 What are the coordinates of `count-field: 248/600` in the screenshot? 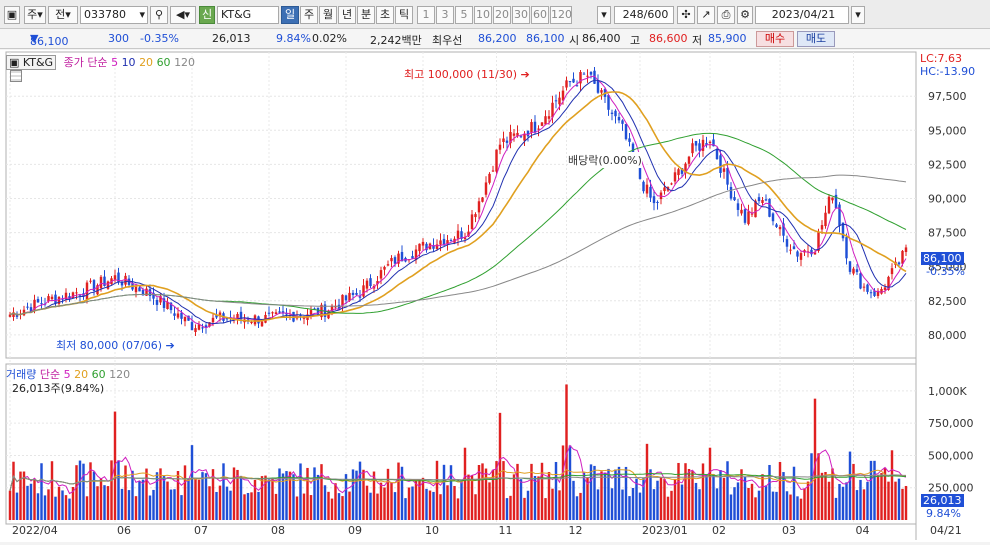 It's located at (644, 15).